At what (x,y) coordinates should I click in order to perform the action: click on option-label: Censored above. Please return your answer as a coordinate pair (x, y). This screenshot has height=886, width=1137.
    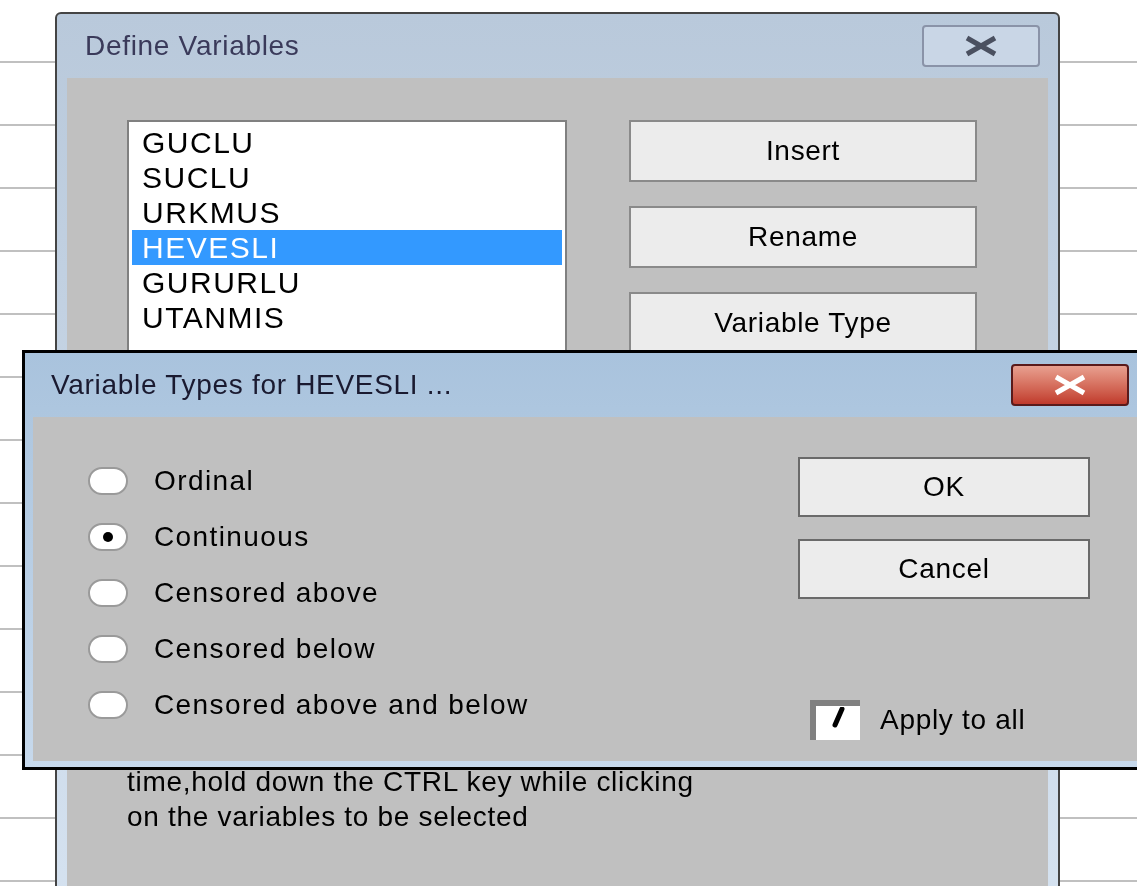
    Looking at the image, I should click on (267, 593).